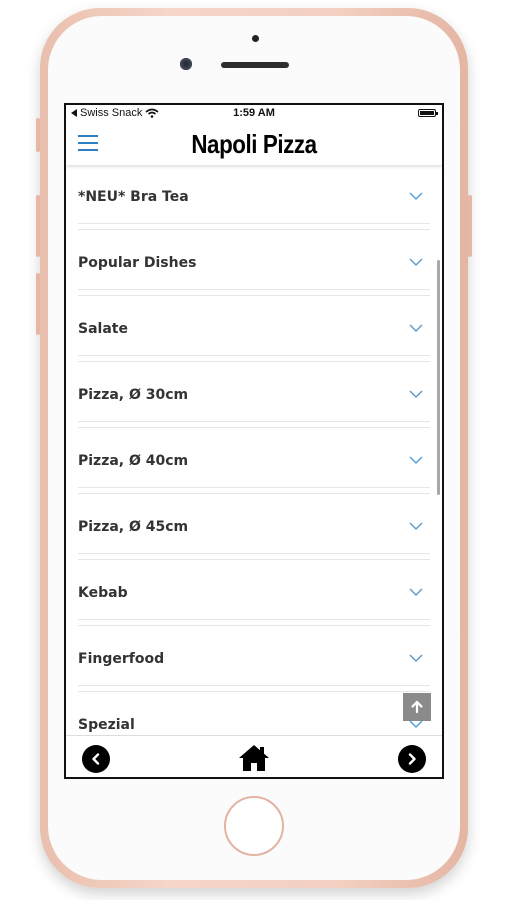 The width and height of the screenshot is (507, 900). What do you see at coordinates (254, 198) in the screenshot?
I see `menu-category-row: *NEU* Bra Tea` at bounding box center [254, 198].